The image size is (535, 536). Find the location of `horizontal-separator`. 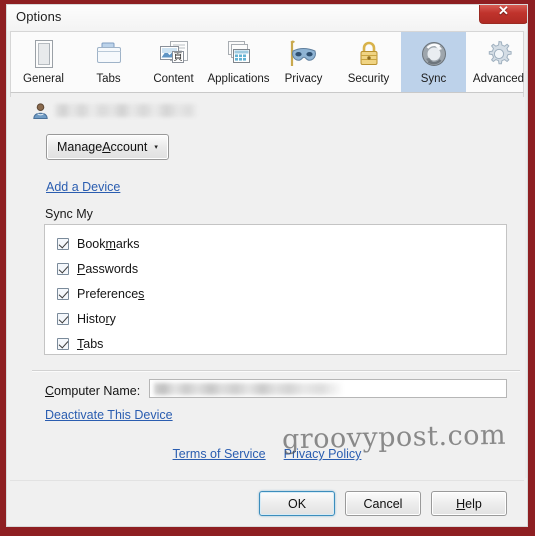

horizontal-separator is located at coordinates (276, 371).